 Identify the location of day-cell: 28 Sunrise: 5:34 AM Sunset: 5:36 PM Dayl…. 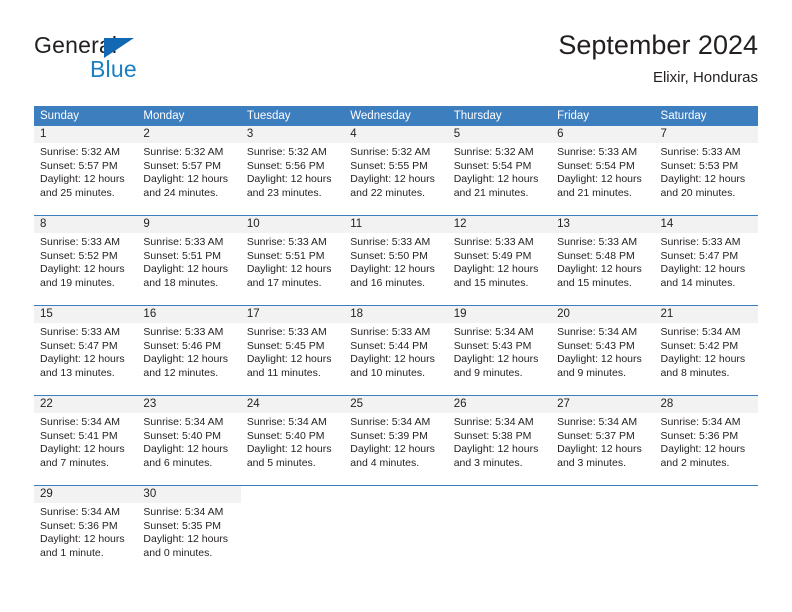
(706, 440).